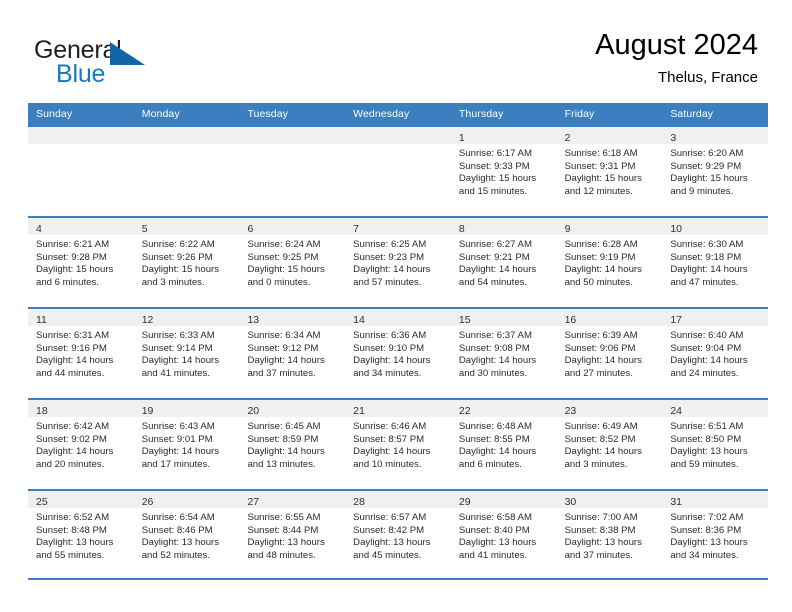  I want to click on day-detail-line: Sunrise: 6:39 AM, so click(601, 335).